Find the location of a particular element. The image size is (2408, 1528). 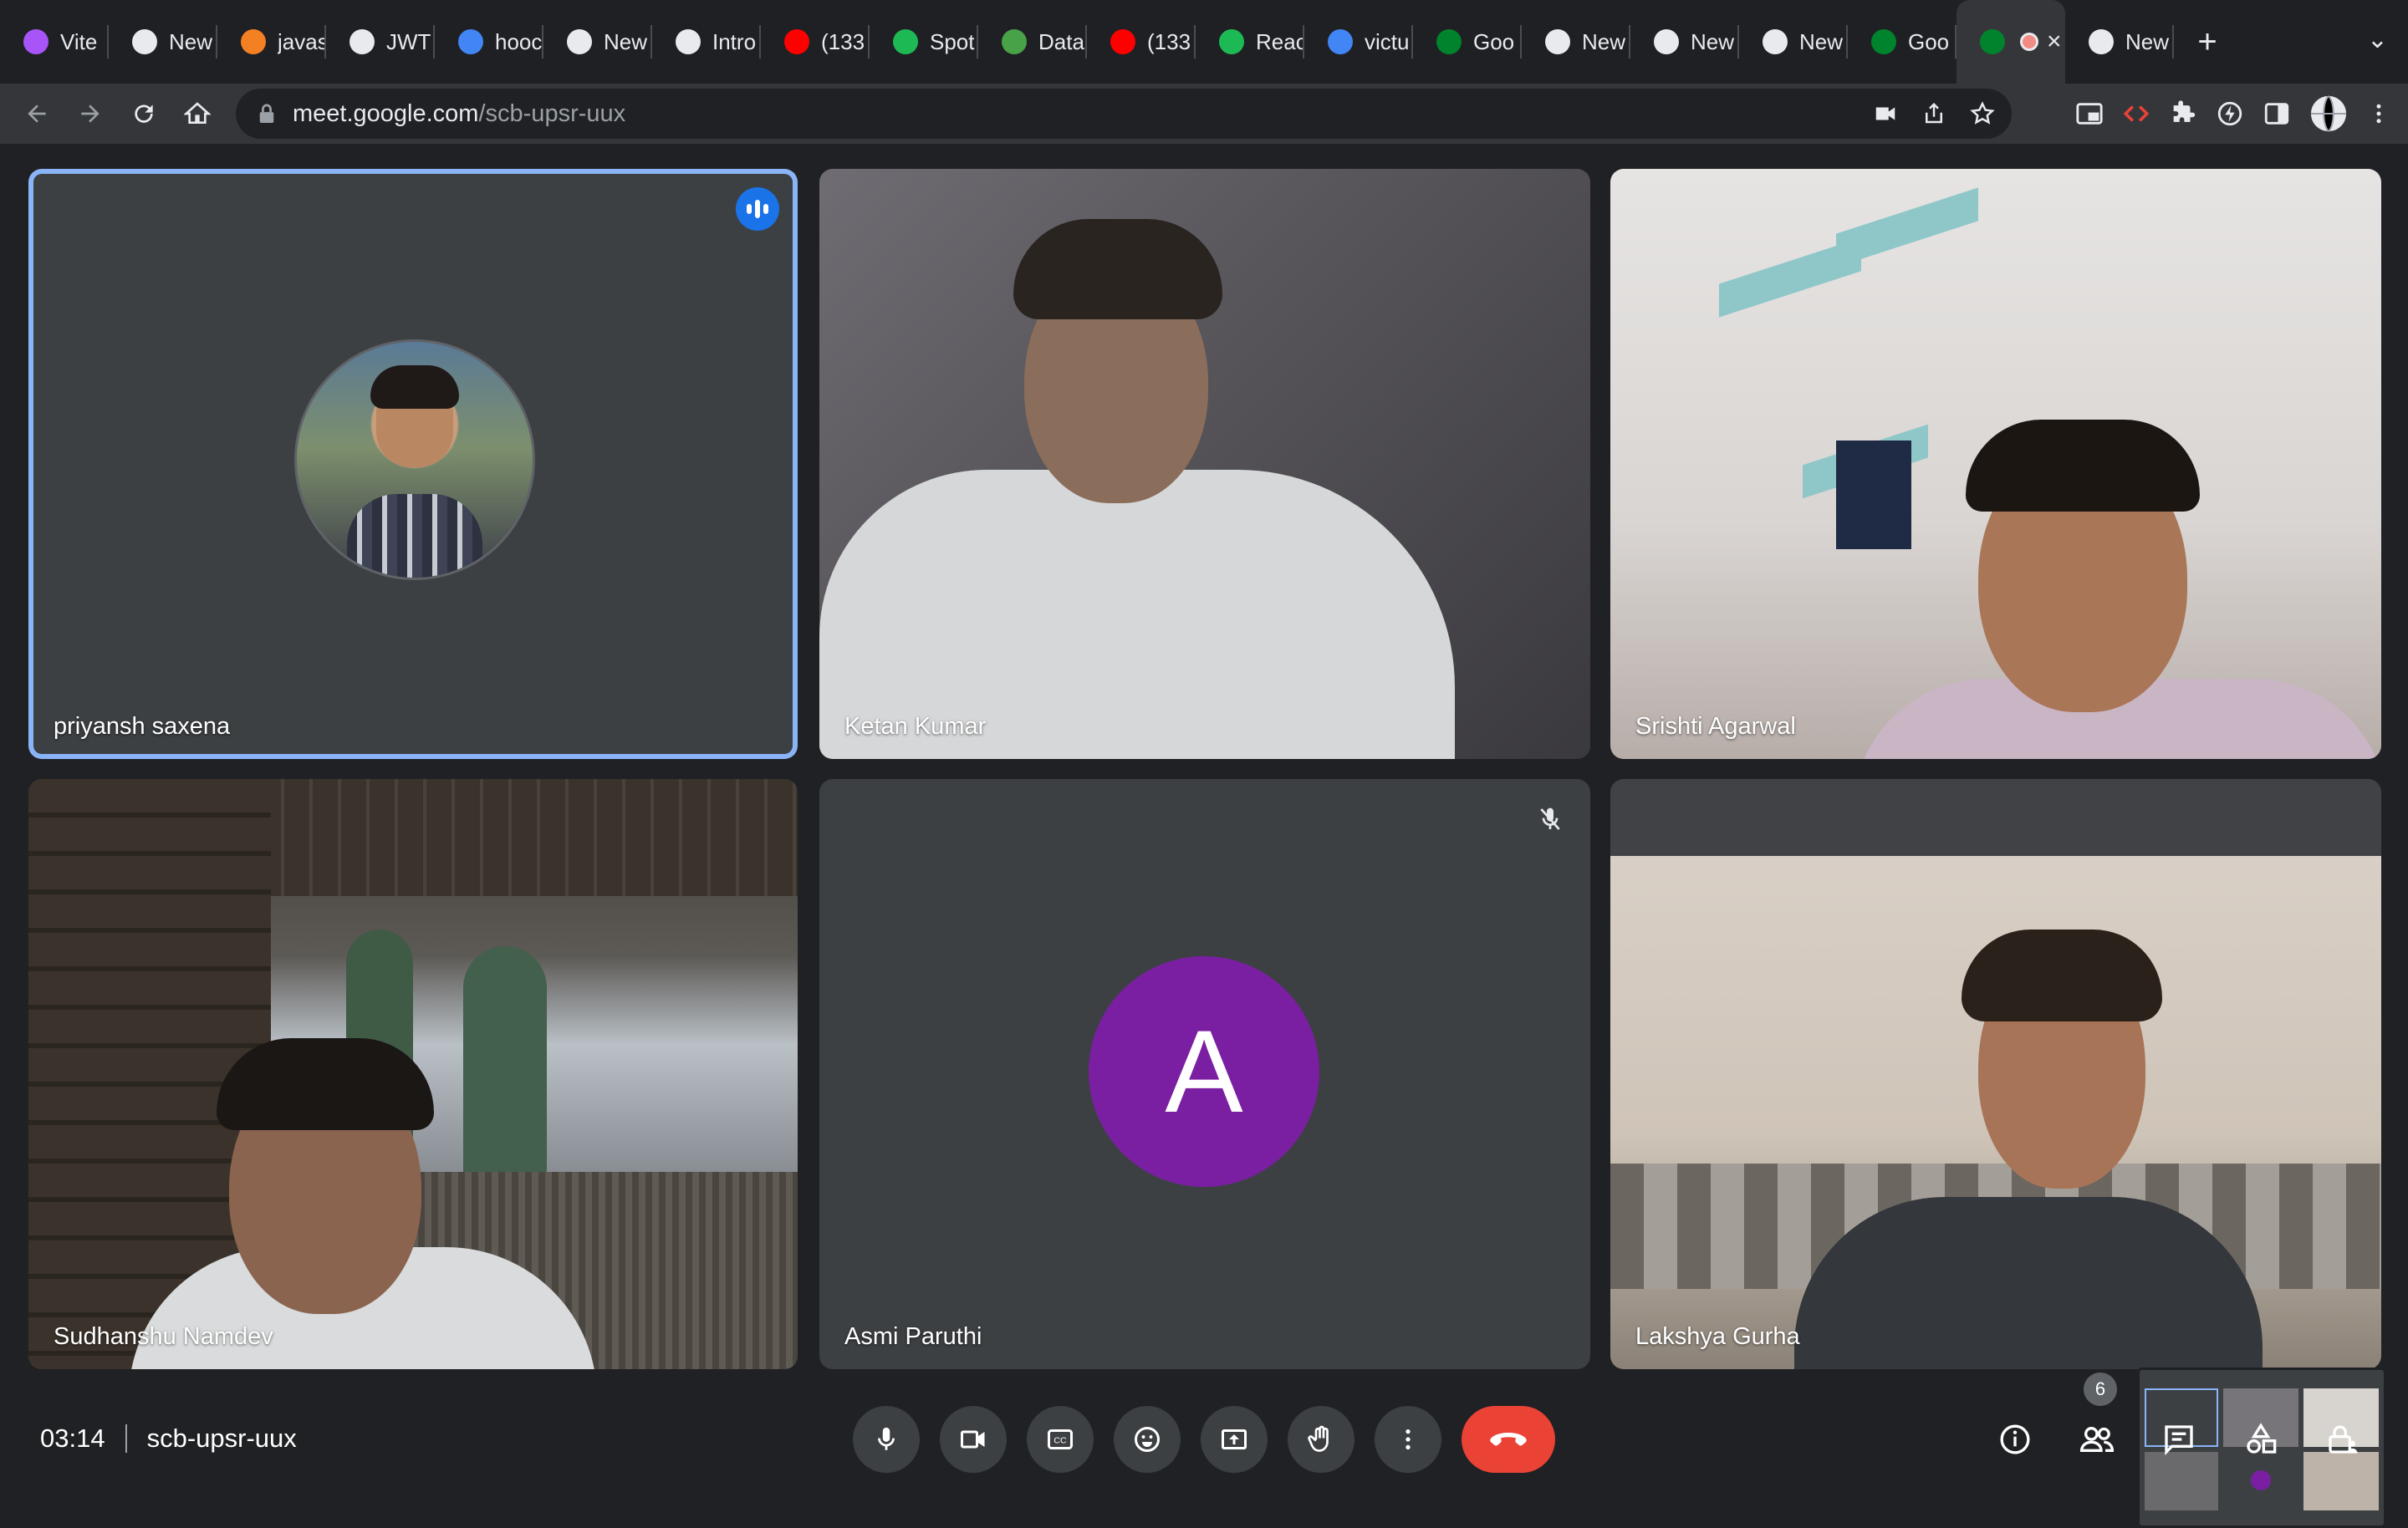

browser-tab: hooc is located at coordinates (489, 42).